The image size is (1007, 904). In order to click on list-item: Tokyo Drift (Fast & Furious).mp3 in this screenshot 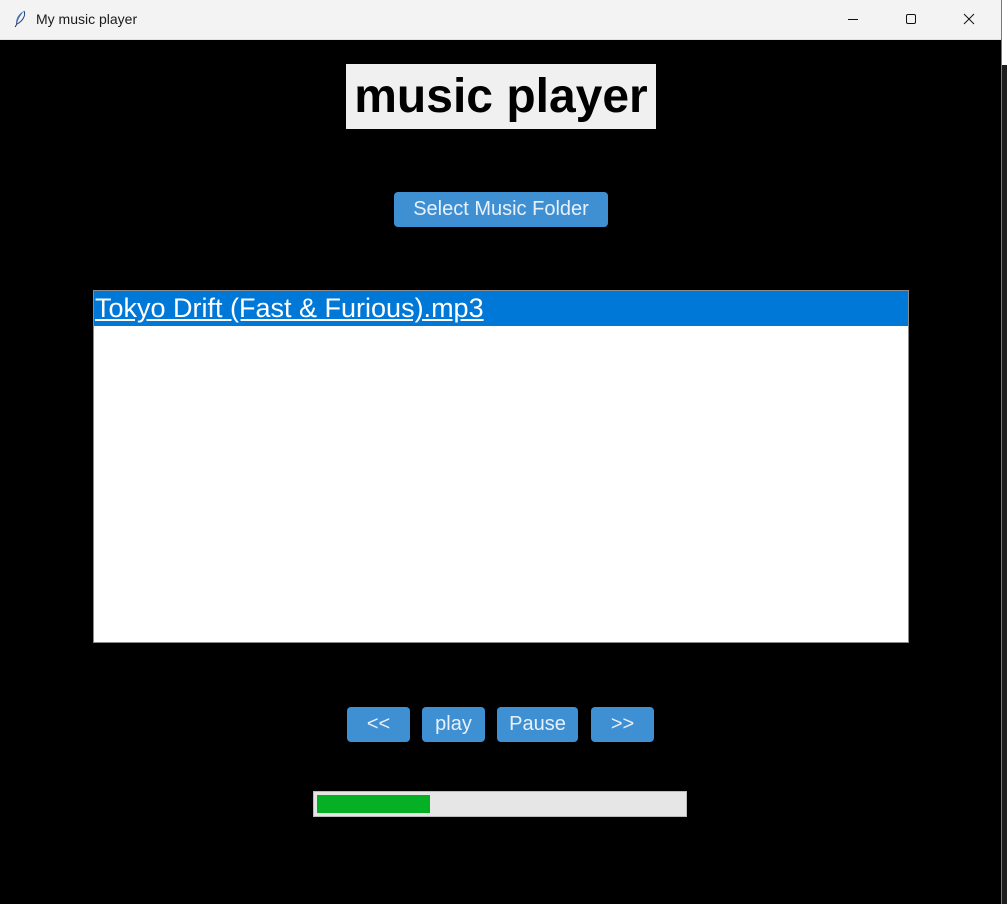, I will do `click(501, 308)`.